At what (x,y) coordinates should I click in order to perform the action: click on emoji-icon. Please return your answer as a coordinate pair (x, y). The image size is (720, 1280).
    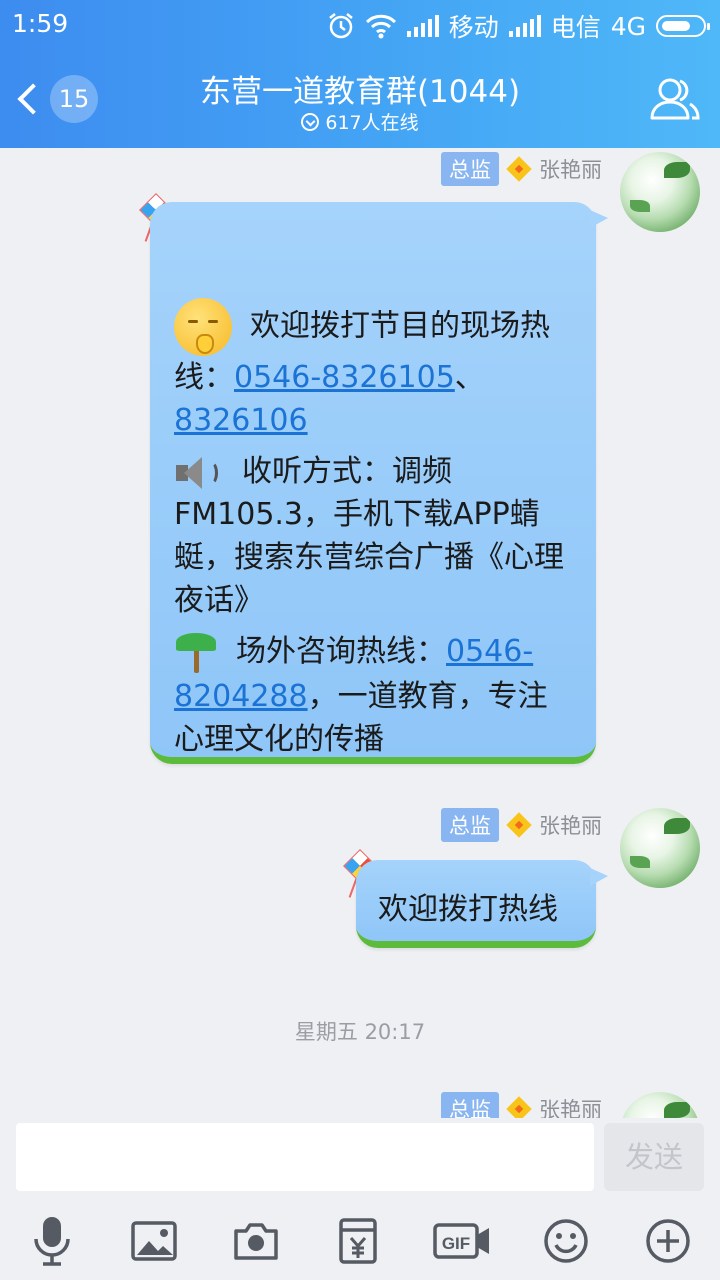
    Looking at the image, I should click on (566, 1241).